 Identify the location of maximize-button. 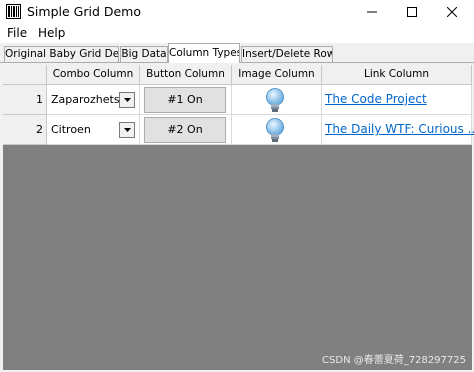
(412, 12).